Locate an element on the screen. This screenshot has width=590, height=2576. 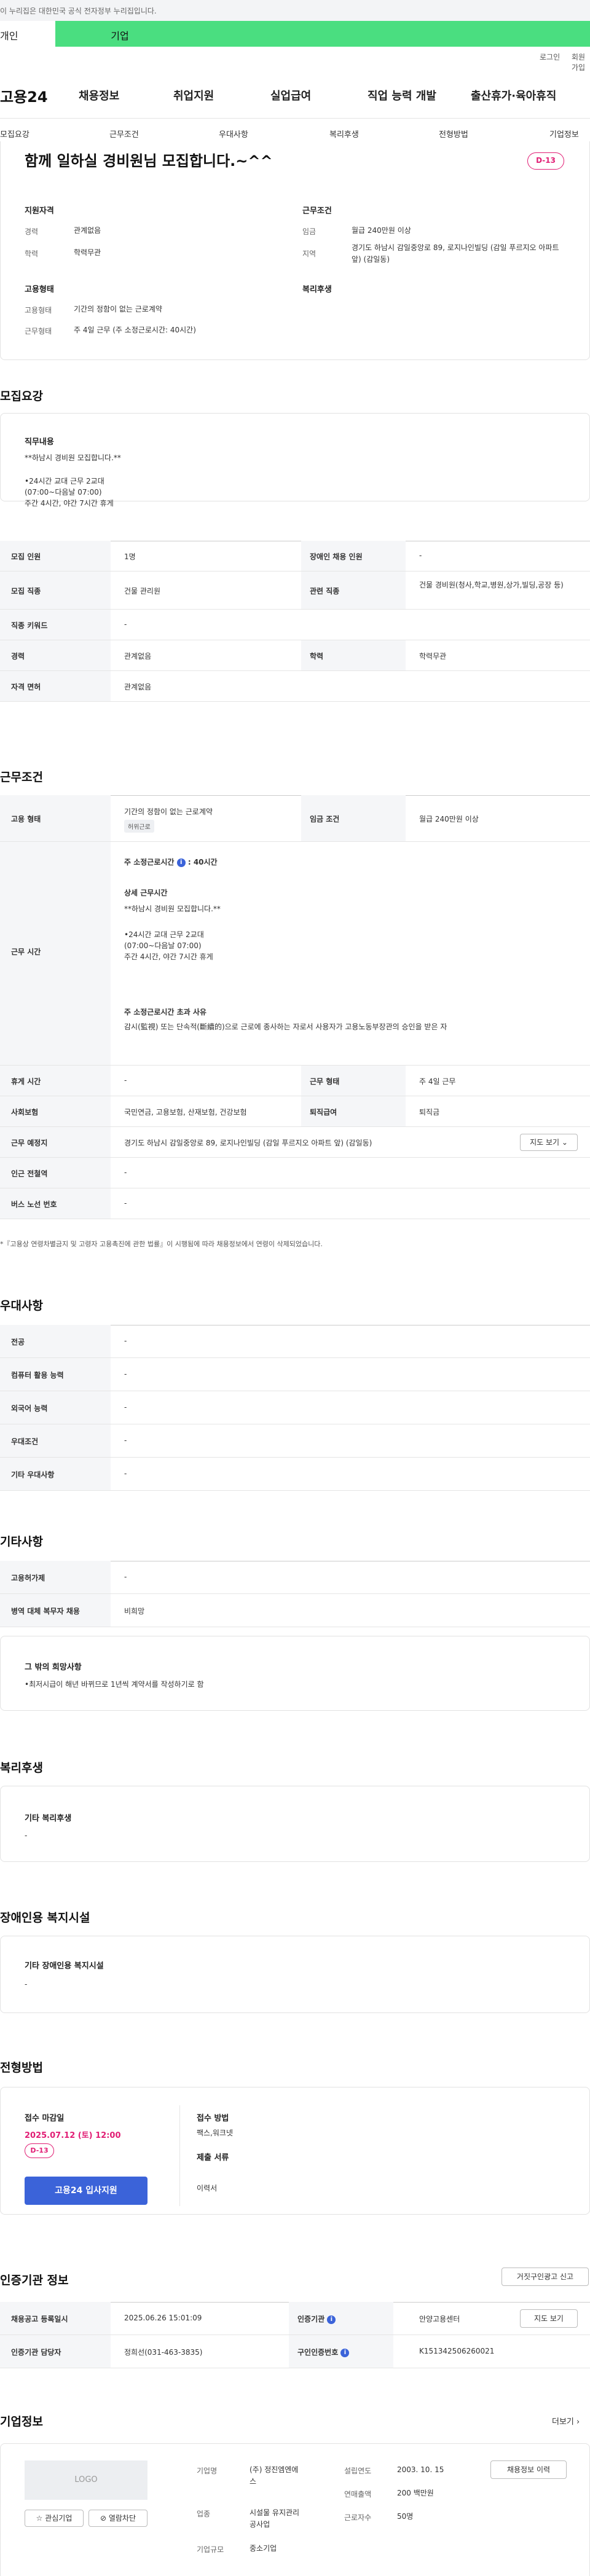
company-heading: 기업정보 is located at coordinates (21, 2422).